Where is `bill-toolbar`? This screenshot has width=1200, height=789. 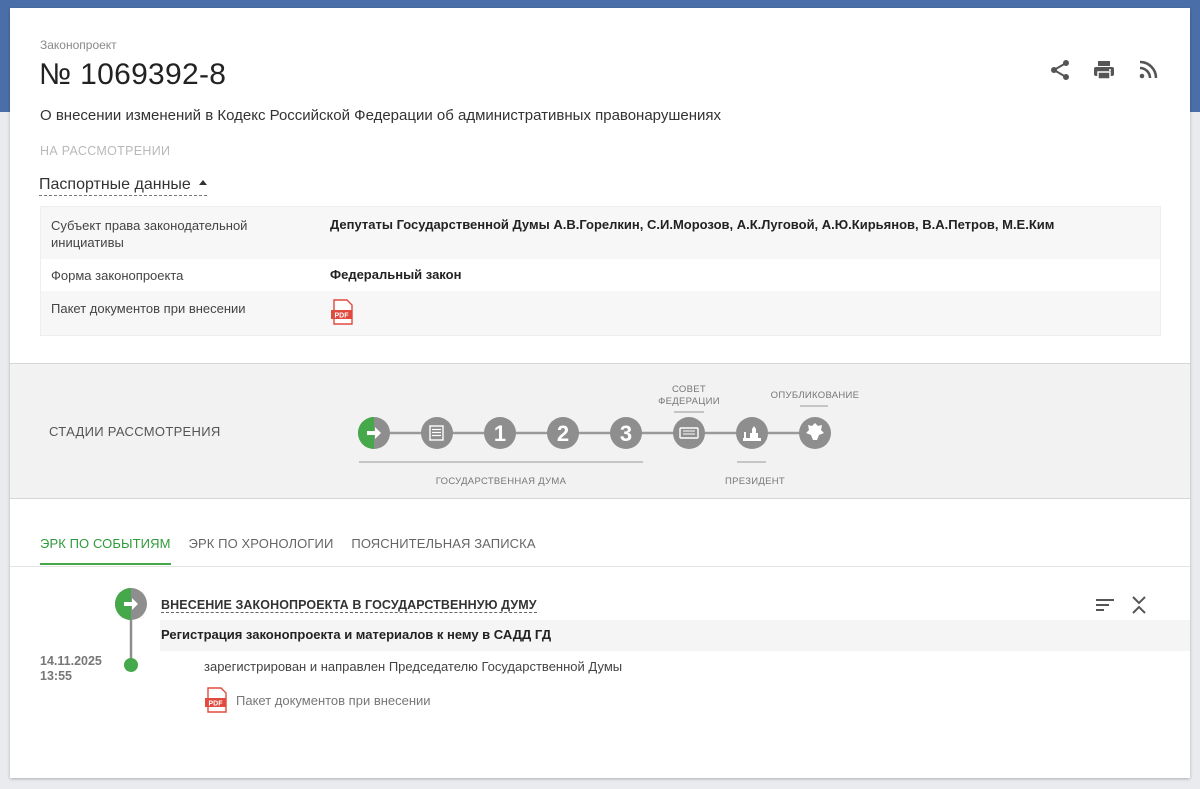
bill-toolbar is located at coordinates (1104, 70).